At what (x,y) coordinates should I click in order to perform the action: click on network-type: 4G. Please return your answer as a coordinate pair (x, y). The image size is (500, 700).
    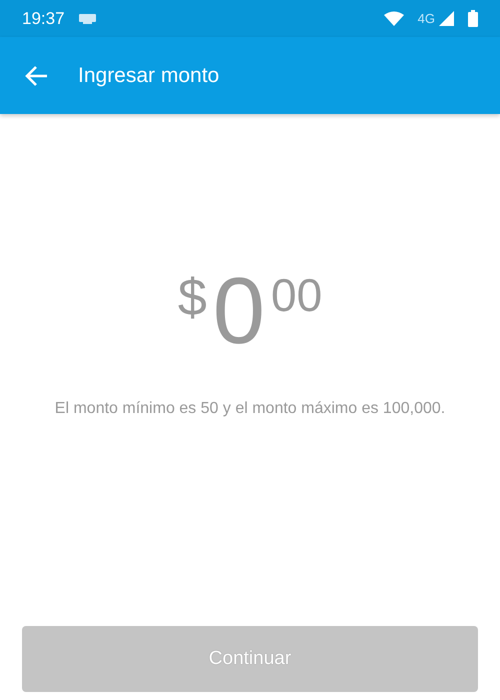
    Looking at the image, I should click on (426, 18).